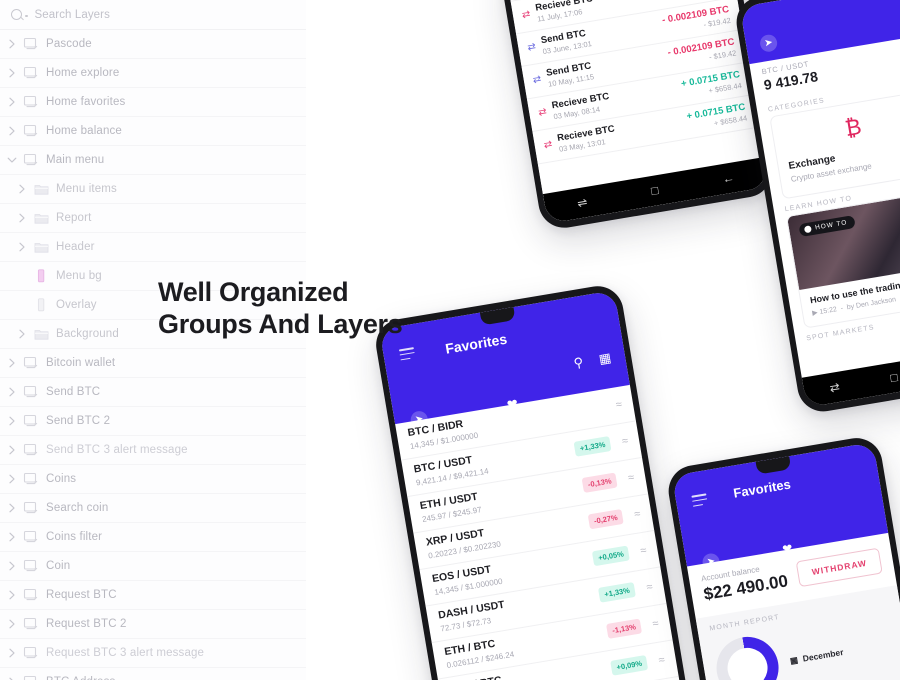  I want to click on layer-label: Coins, so click(61, 479).